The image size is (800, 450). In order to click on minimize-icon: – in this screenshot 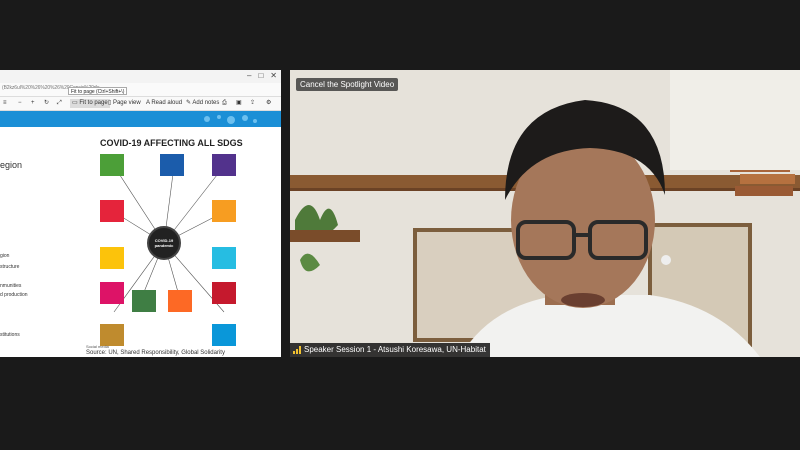, I will do `click(249, 75)`.